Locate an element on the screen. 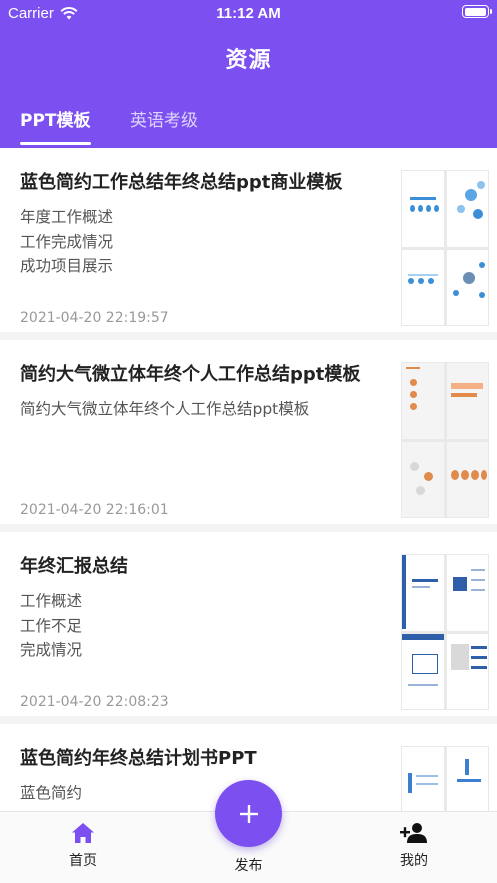 The width and height of the screenshot is (497, 883). tab-bar: PPT模板 英语考级 is located at coordinates (248, 127).